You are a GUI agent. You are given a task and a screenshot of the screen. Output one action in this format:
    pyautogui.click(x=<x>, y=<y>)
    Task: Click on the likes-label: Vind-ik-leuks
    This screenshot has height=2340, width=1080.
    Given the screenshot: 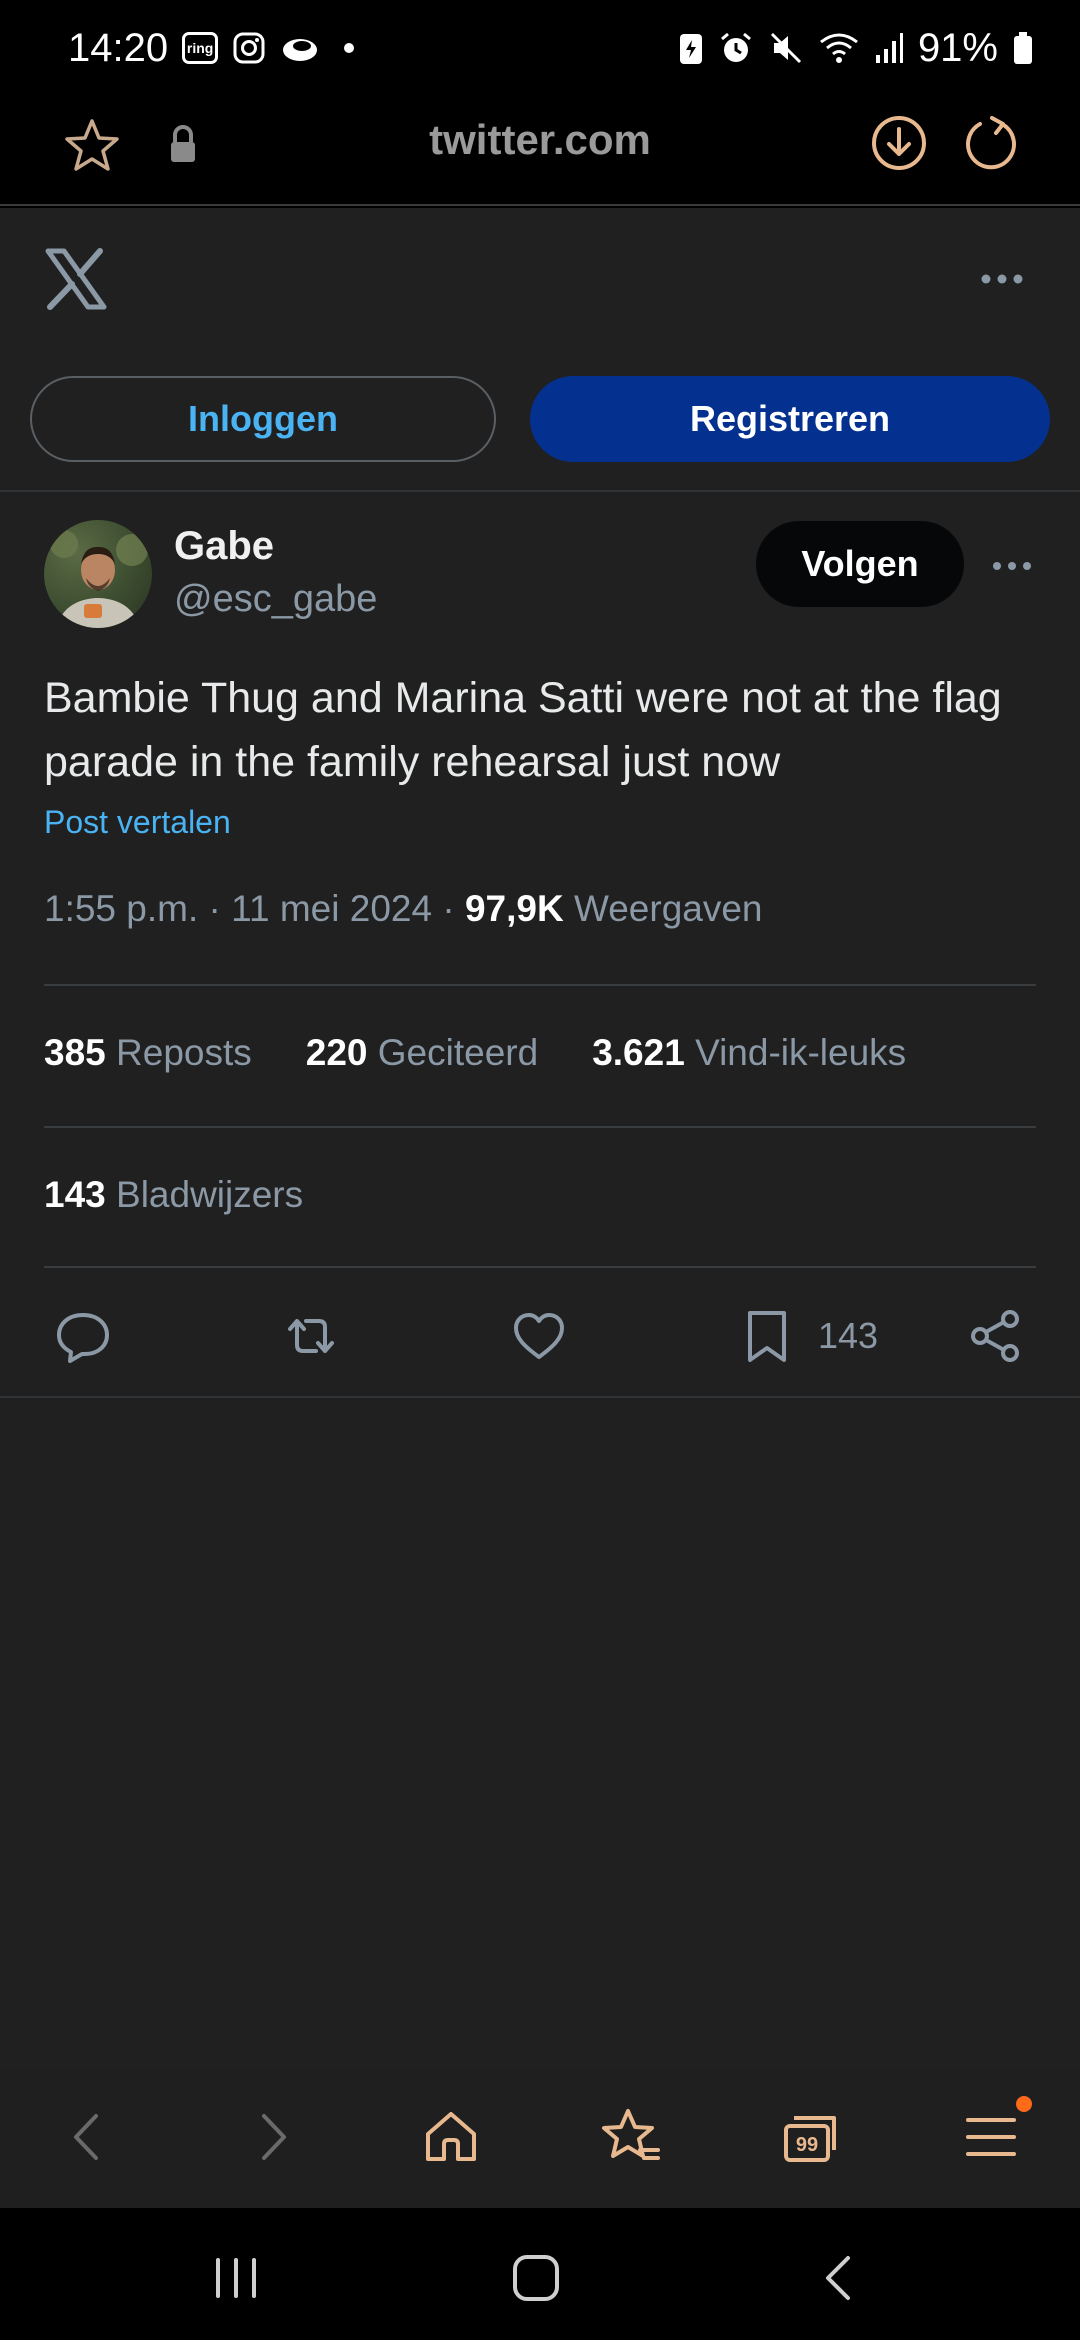 What is the action you would take?
    pyautogui.click(x=801, y=1052)
    